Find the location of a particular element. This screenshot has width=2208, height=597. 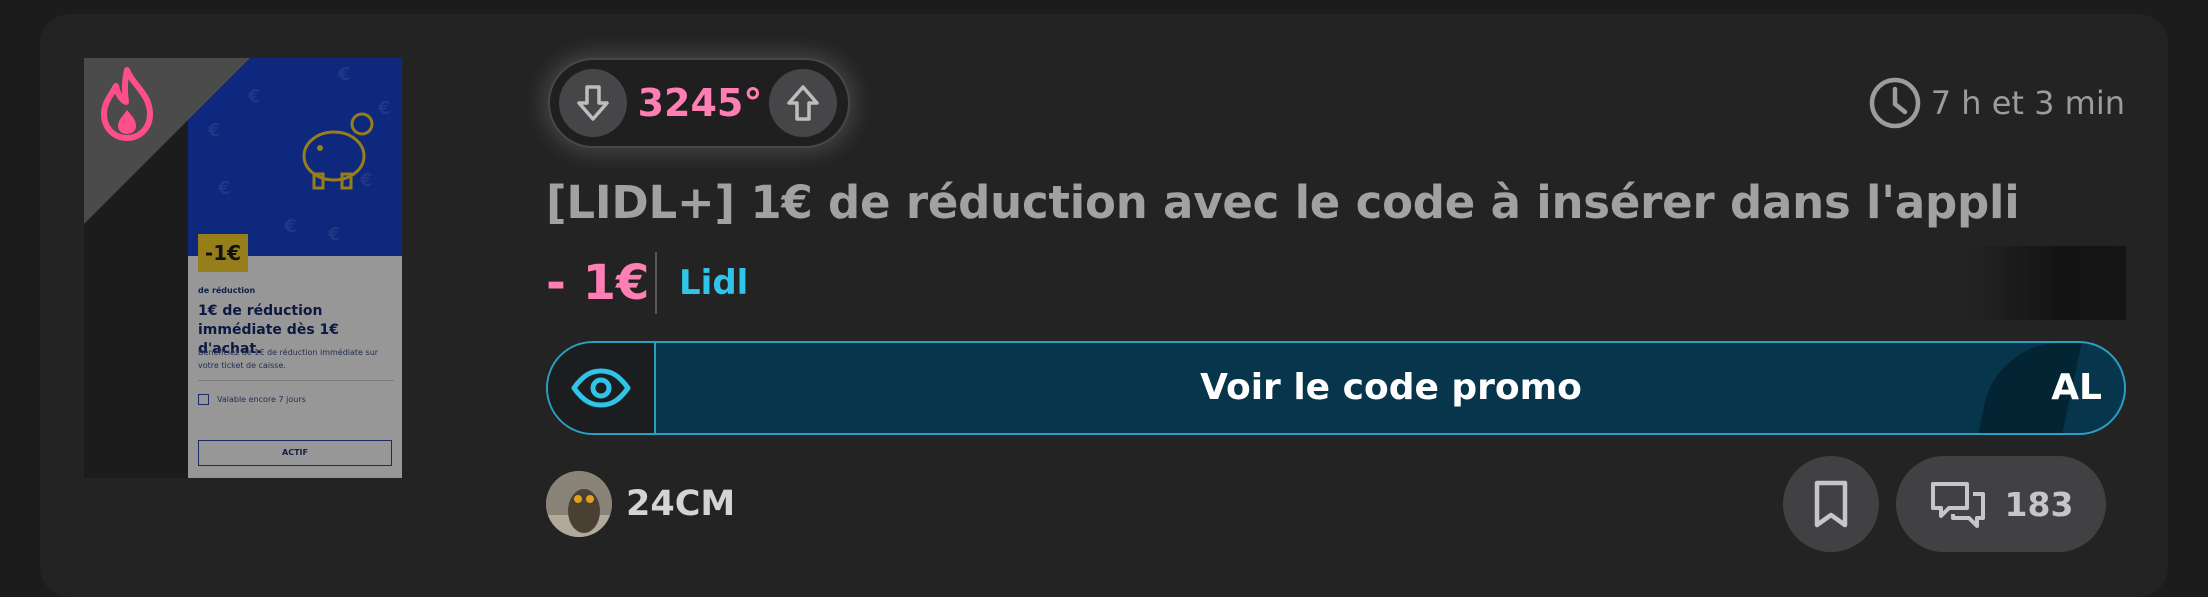

bookmark-button is located at coordinates (1831, 504).